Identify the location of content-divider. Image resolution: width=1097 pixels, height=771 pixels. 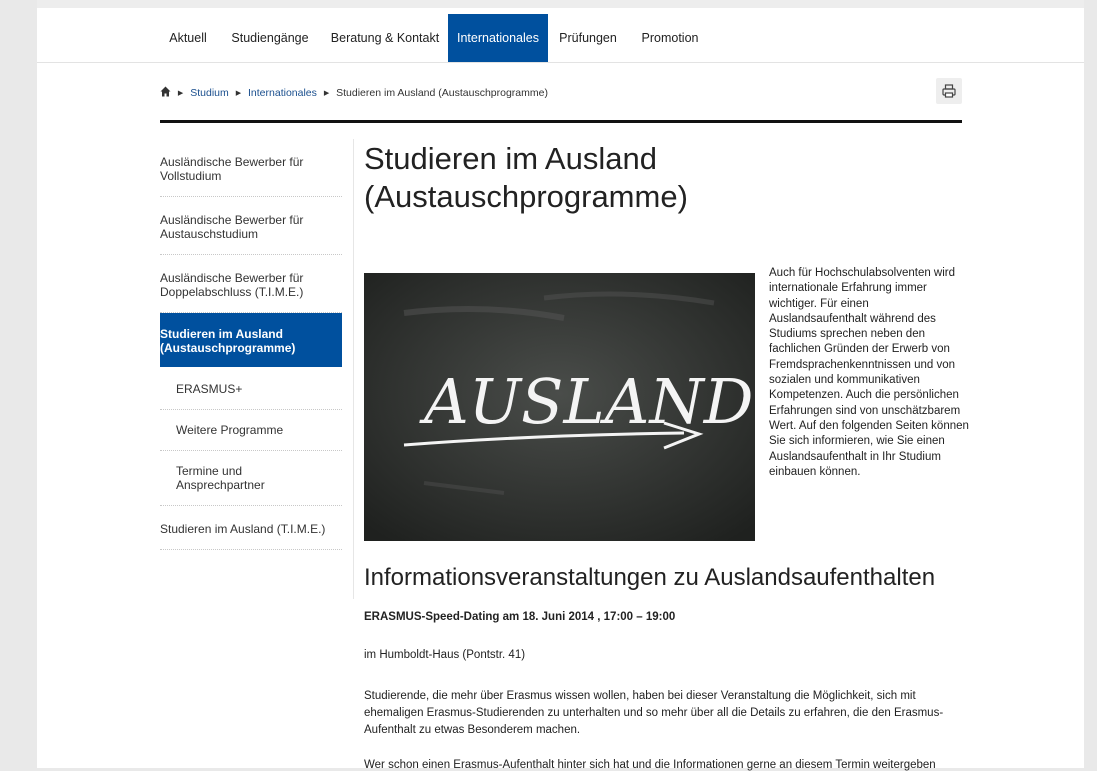
(561, 121).